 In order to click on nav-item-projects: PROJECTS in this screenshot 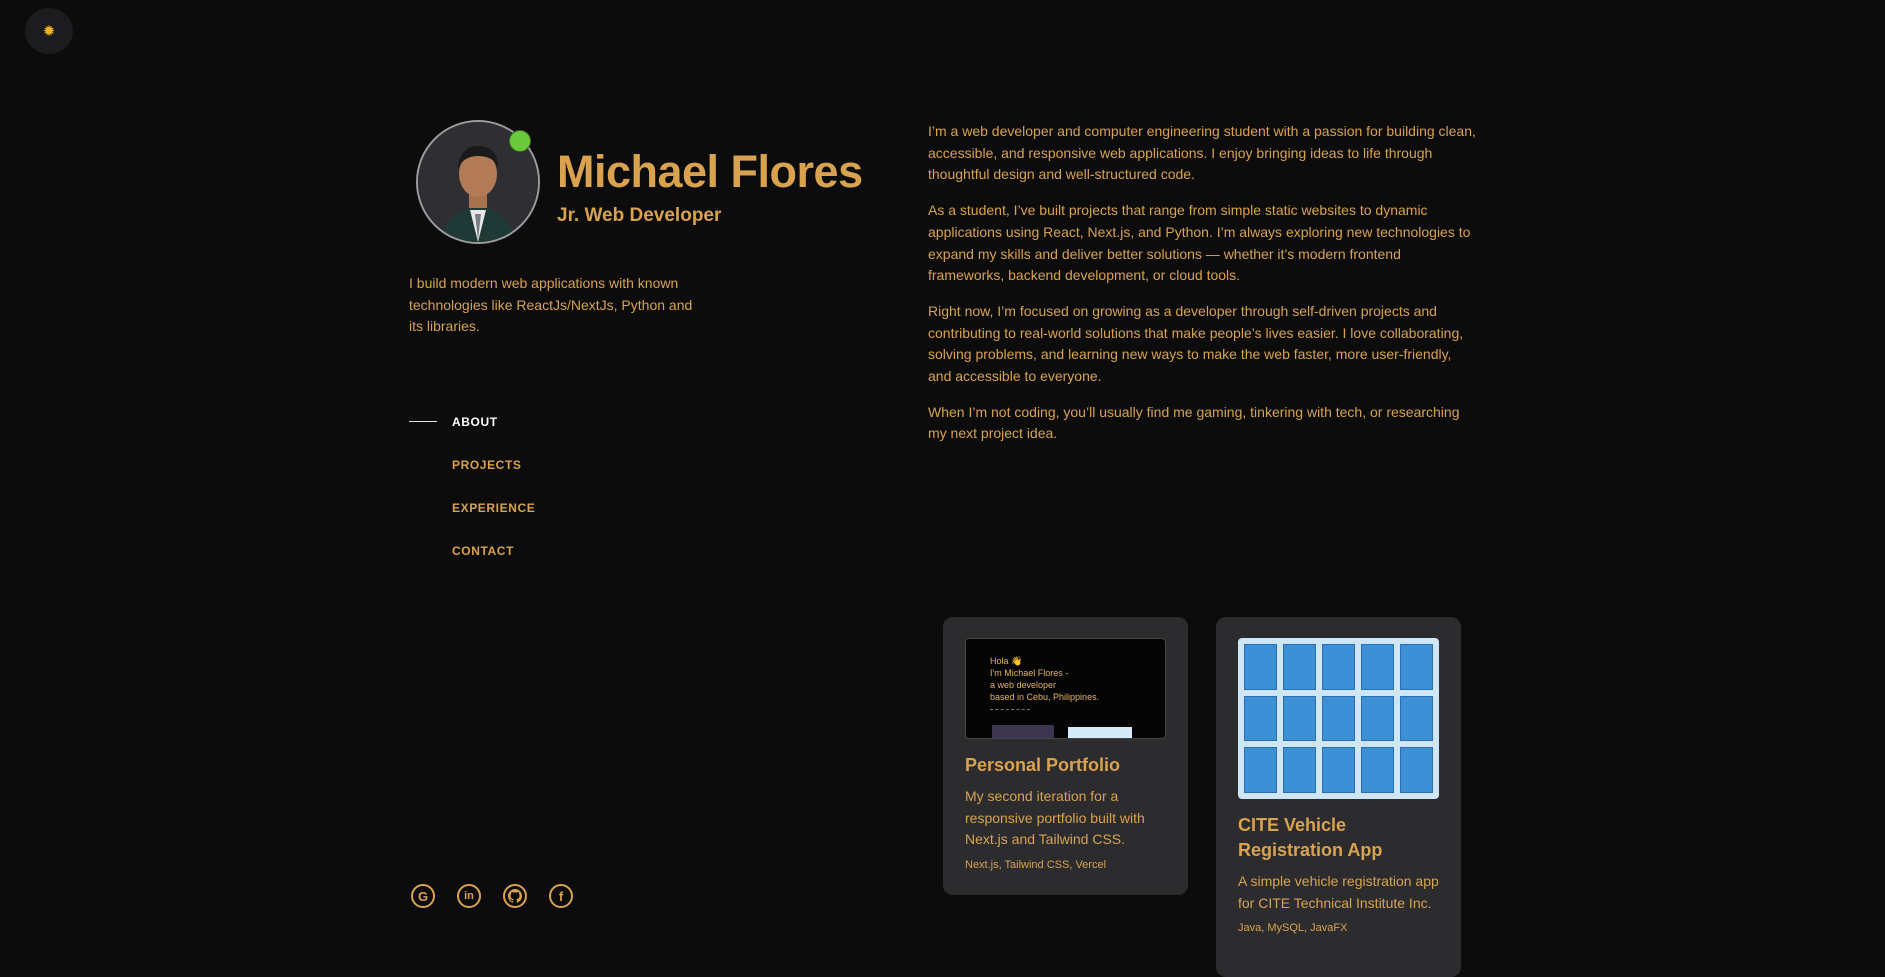, I will do `click(472, 464)`.